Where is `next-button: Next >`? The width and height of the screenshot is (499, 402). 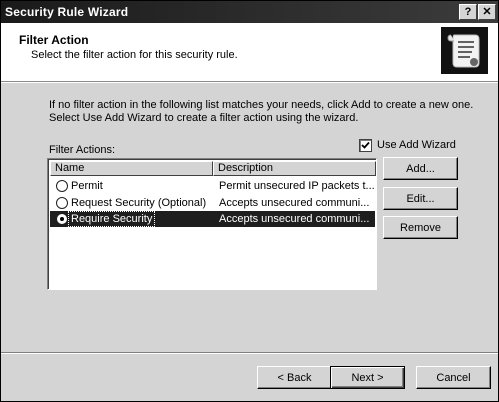 next-button: Next > is located at coordinates (367, 377).